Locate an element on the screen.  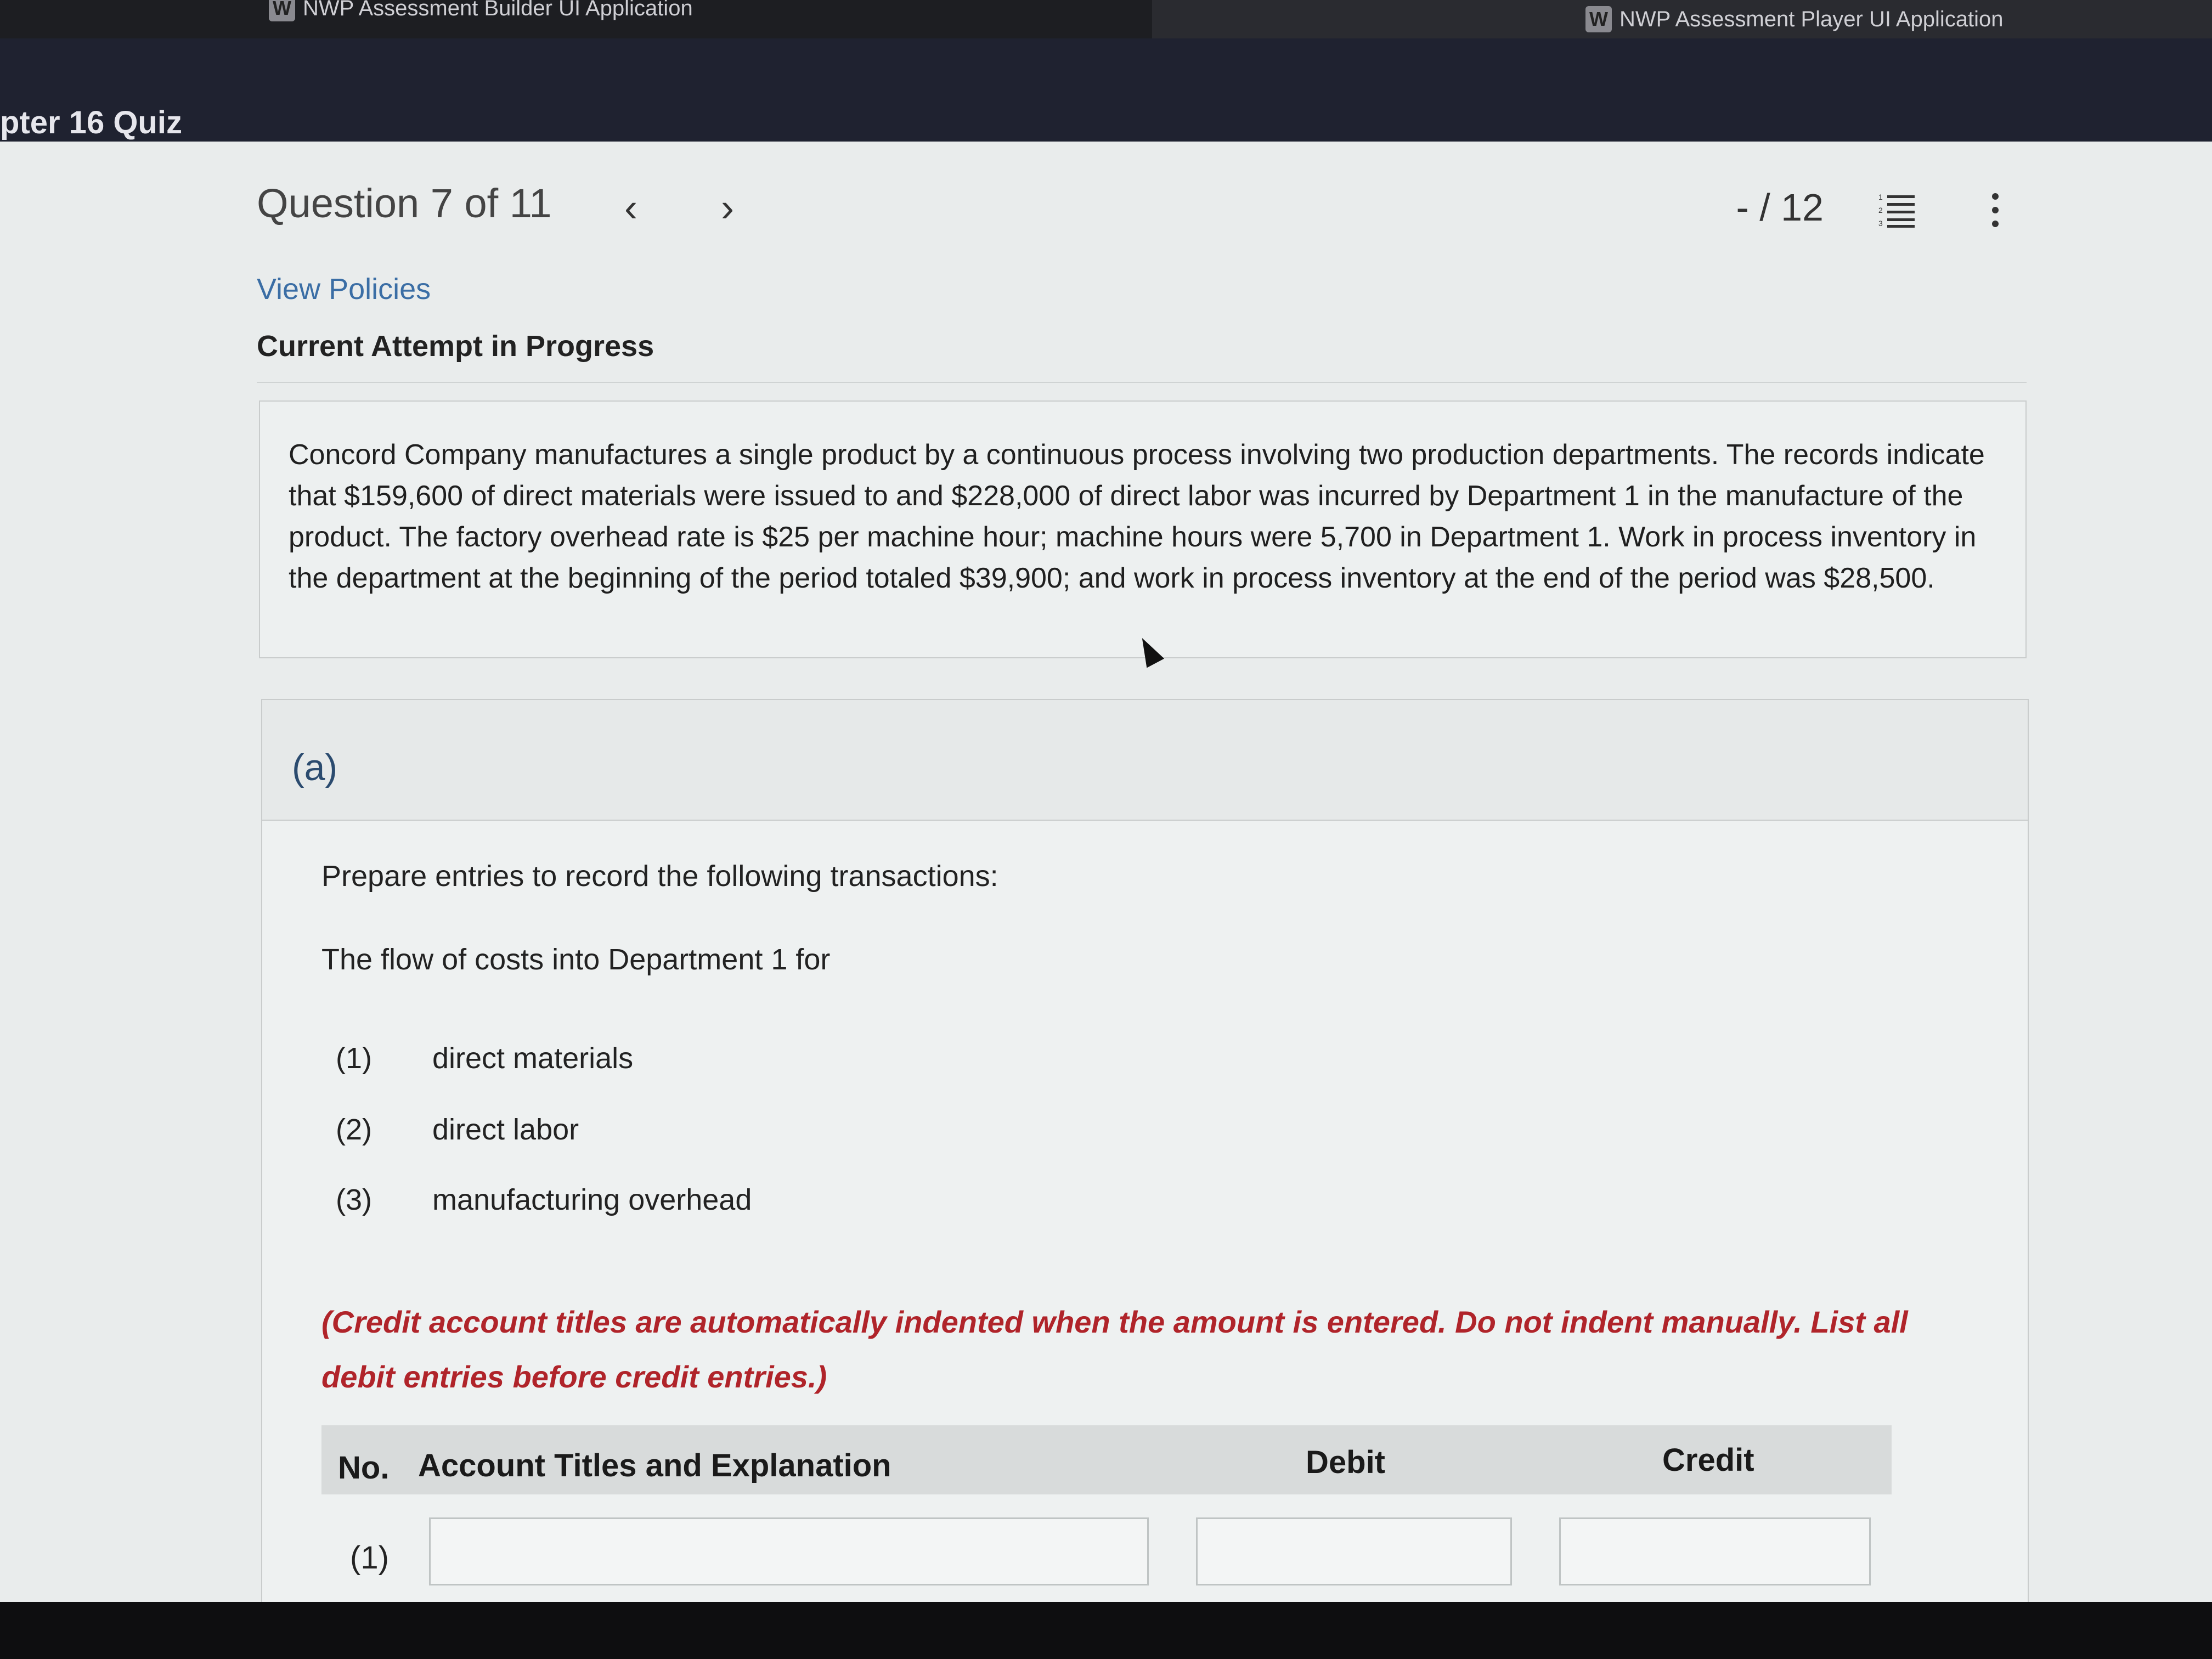
chevron-left-icon: ‹ is located at coordinates (631, 207).